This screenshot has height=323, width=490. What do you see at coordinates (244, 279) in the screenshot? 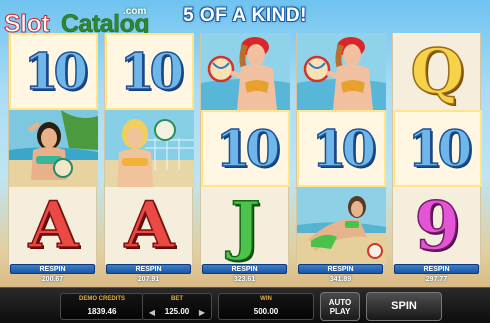
I see `respin-cost: 323.61` at bounding box center [244, 279].